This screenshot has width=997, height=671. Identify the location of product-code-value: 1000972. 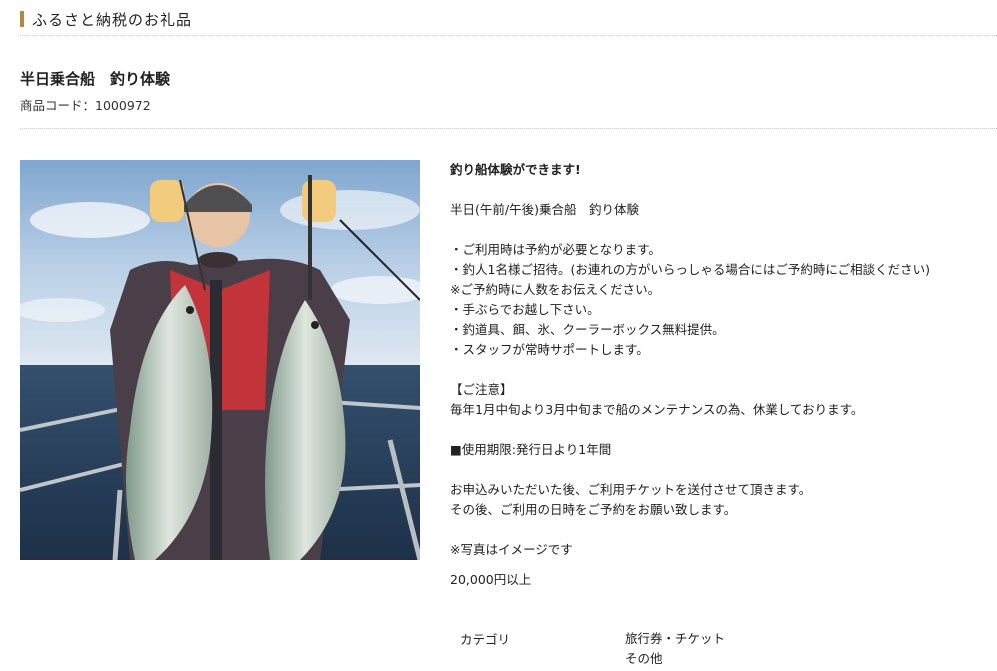
(123, 105).